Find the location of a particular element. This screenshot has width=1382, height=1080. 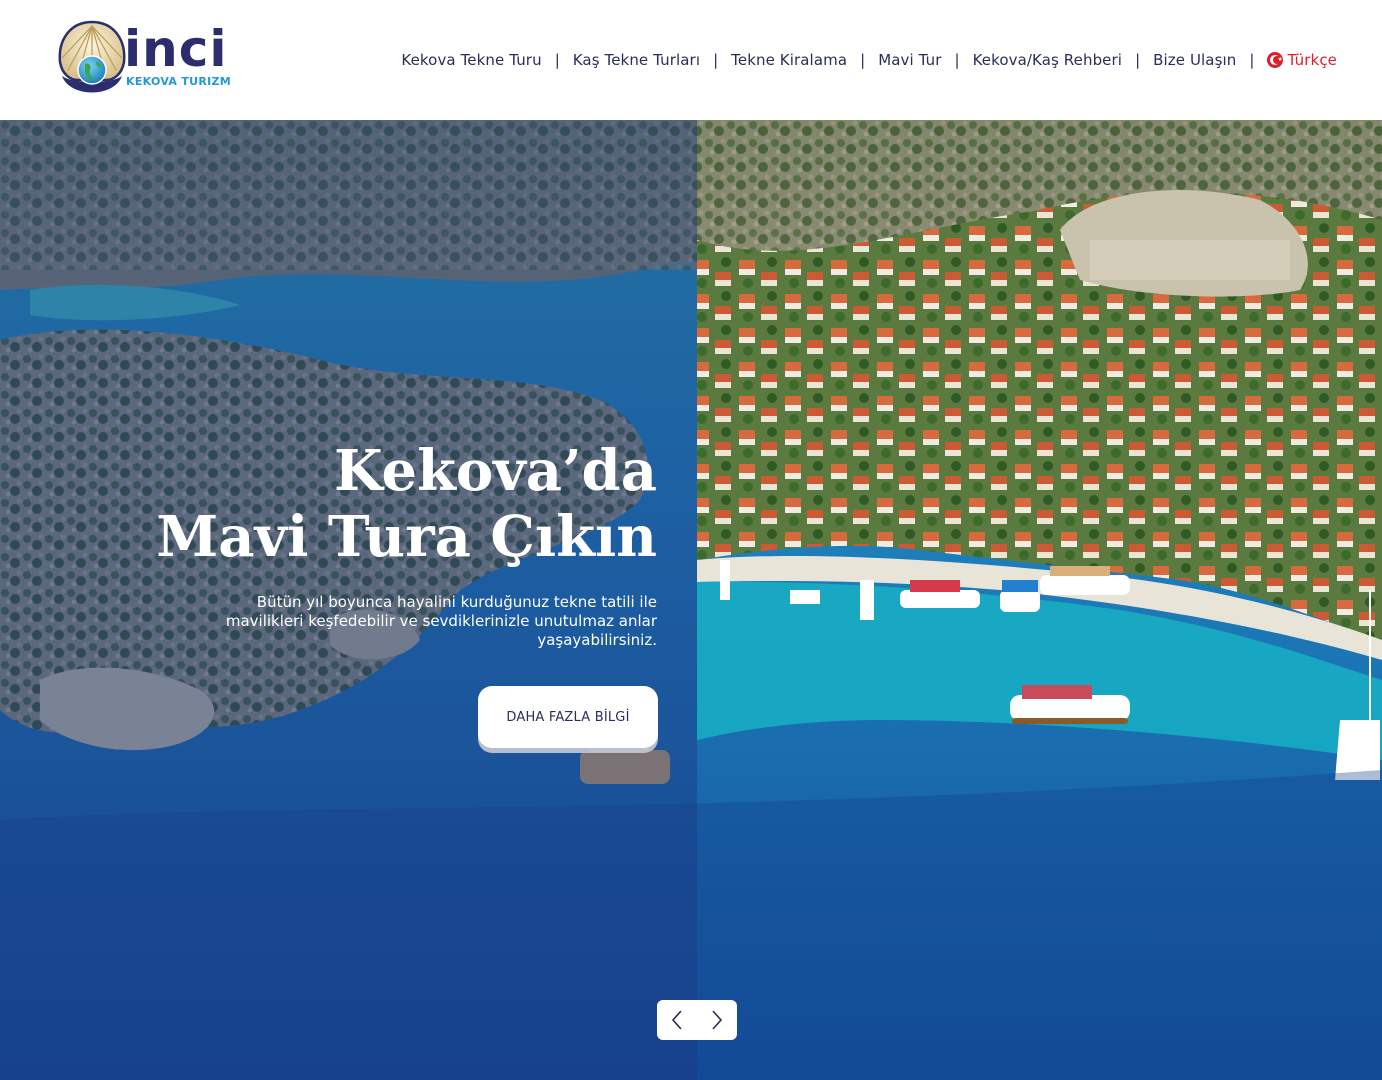

language-selector: ★ Türkçe is located at coordinates (1302, 60).